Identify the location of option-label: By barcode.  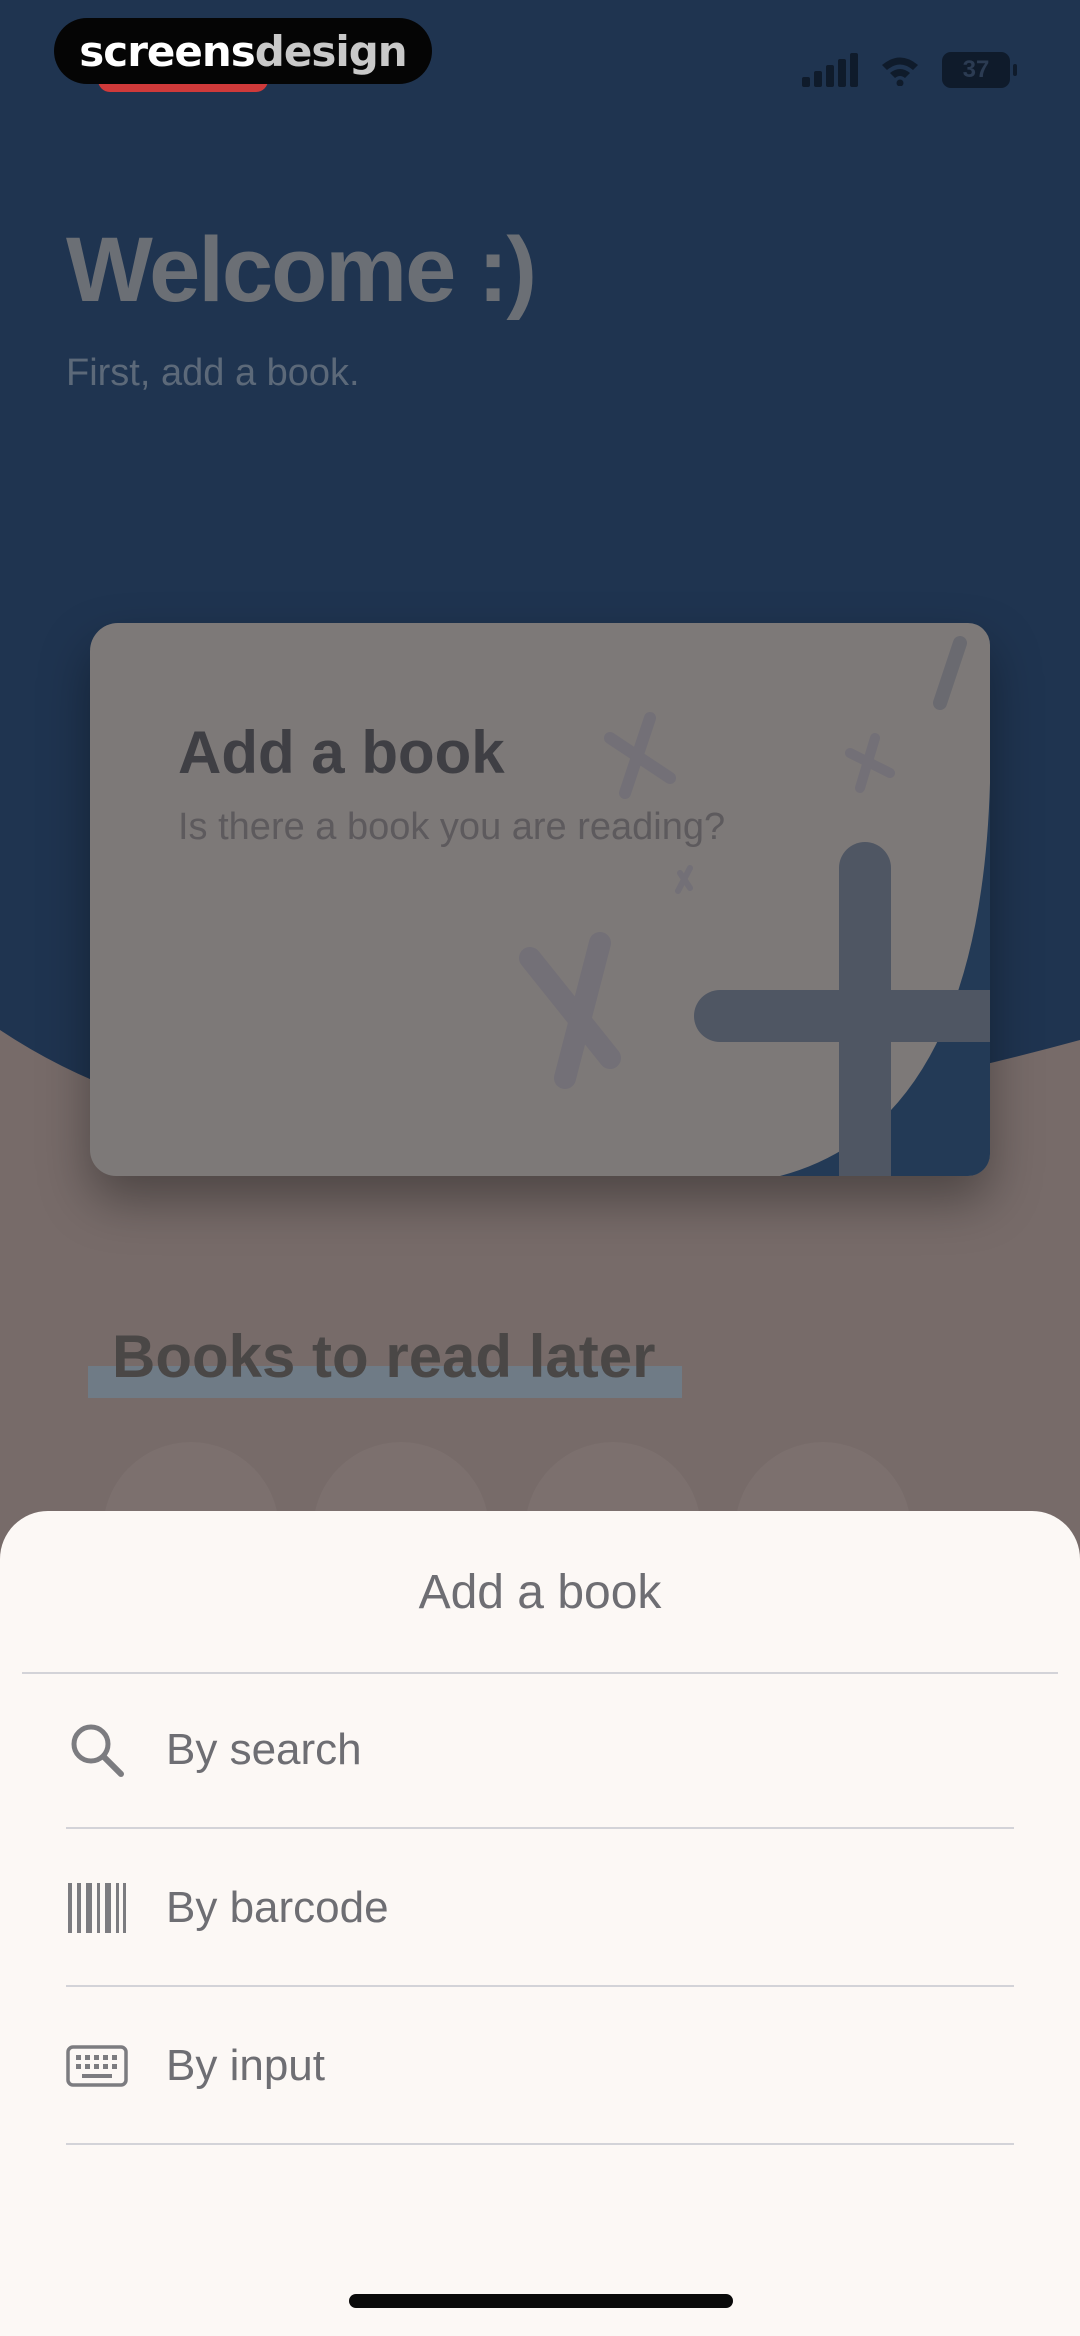
(277, 1907).